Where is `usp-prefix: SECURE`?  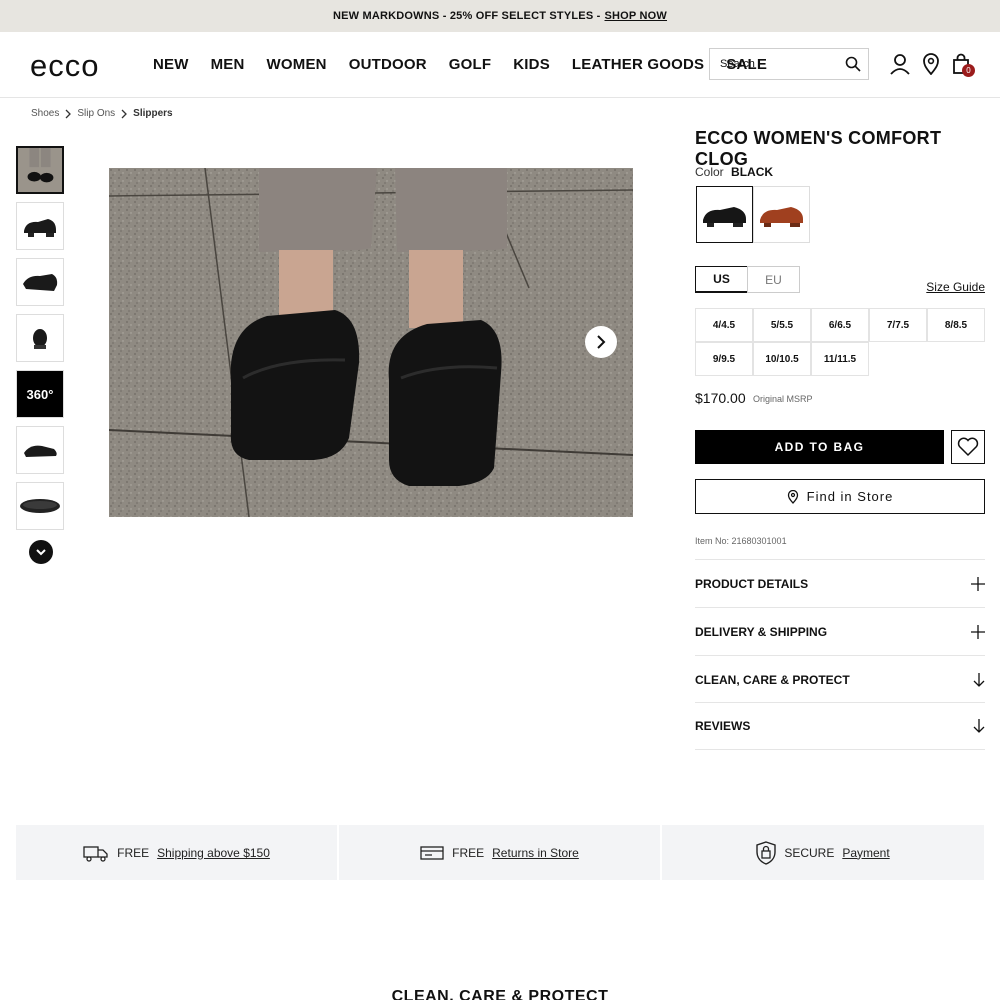 usp-prefix: SECURE is located at coordinates (809, 852).